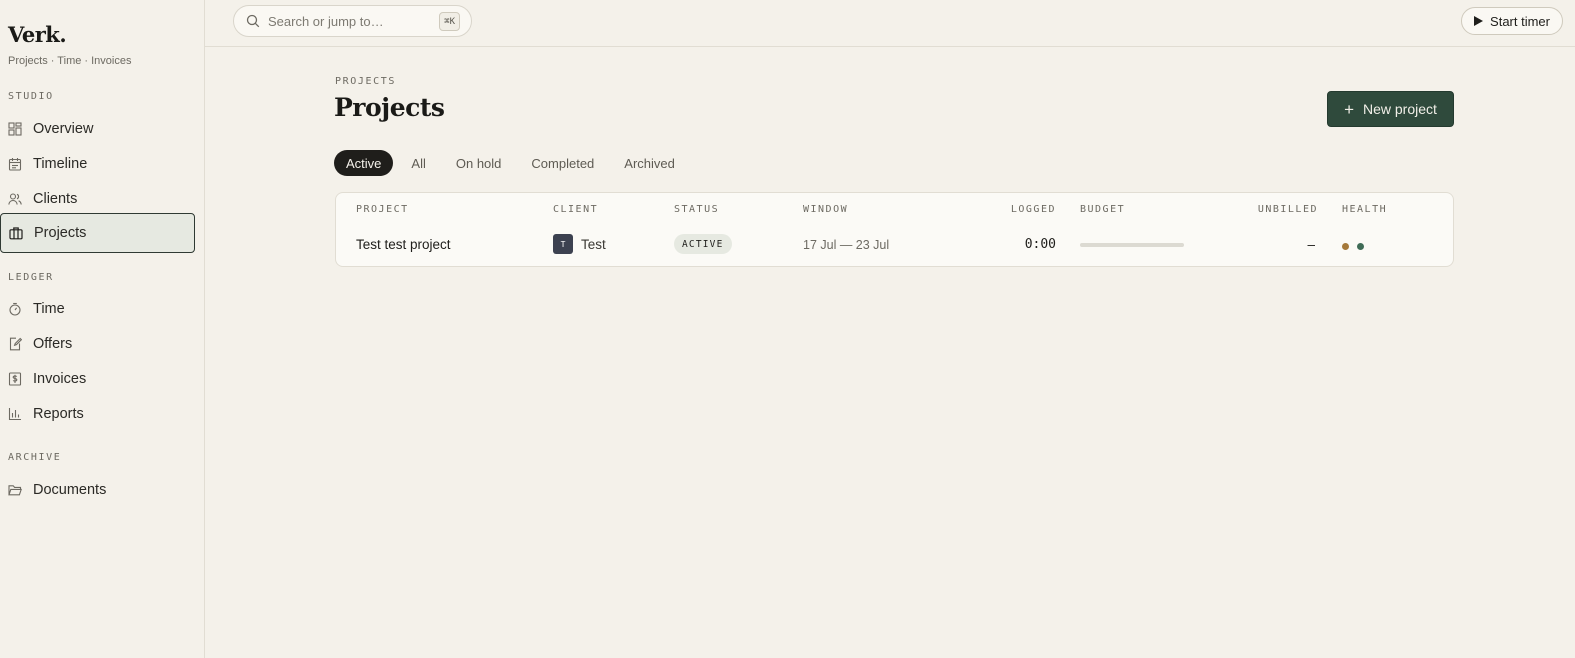 Image resolution: width=1575 pixels, height=658 pixels. I want to click on column-header-window: WINDOW, so click(825, 209).